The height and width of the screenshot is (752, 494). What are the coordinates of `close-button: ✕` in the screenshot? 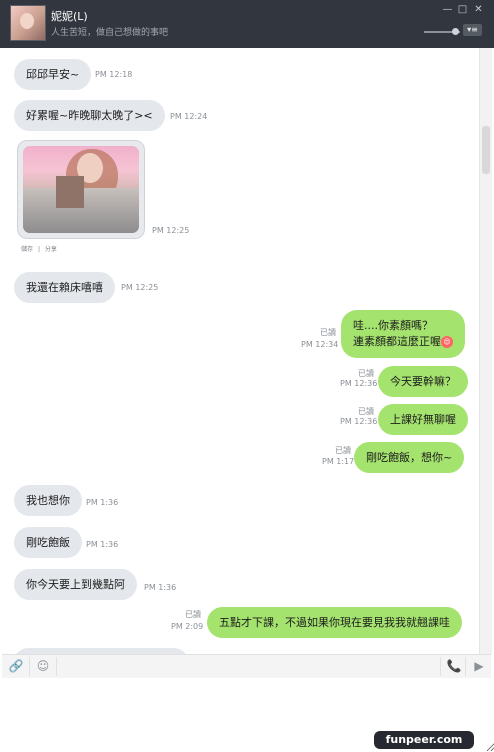 It's located at (478, 9).